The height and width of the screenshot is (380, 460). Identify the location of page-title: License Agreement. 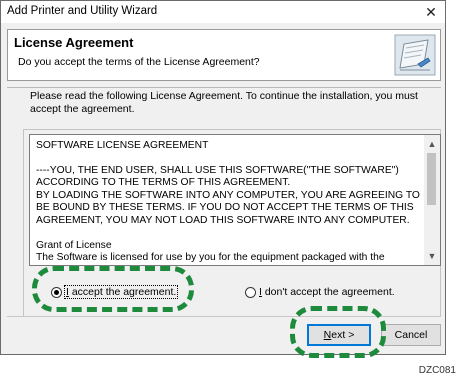
(74, 42).